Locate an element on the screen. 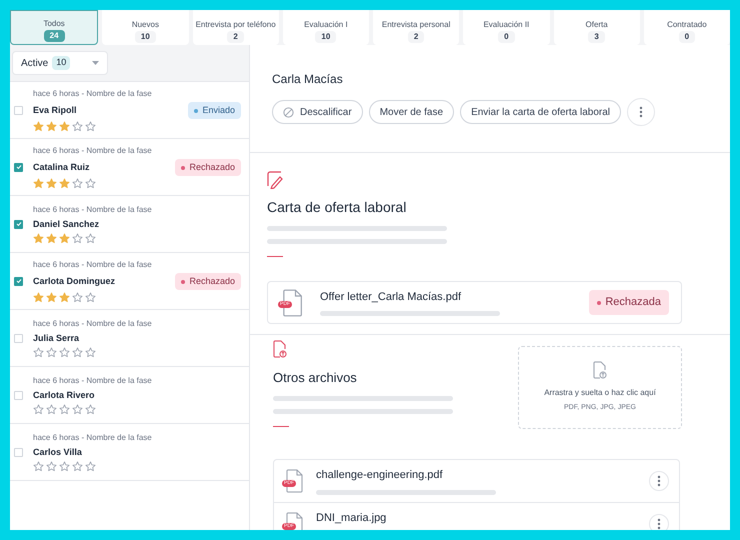 The image size is (740, 540). status-badge: Rechazada is located at coordinates (629, 302).